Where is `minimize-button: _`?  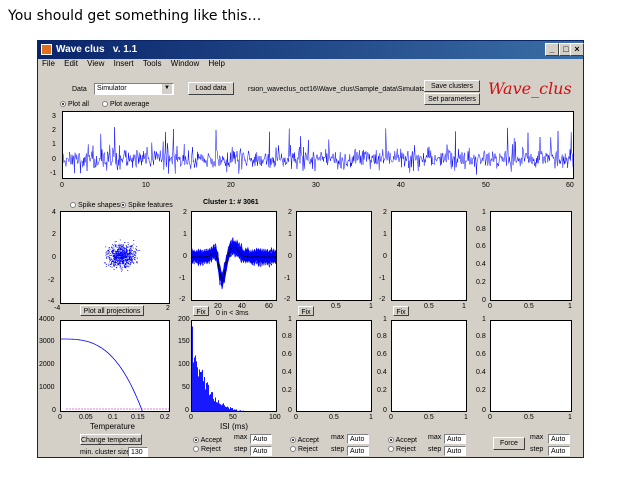
minimize-button: _ is located at coordinates (552, 49).